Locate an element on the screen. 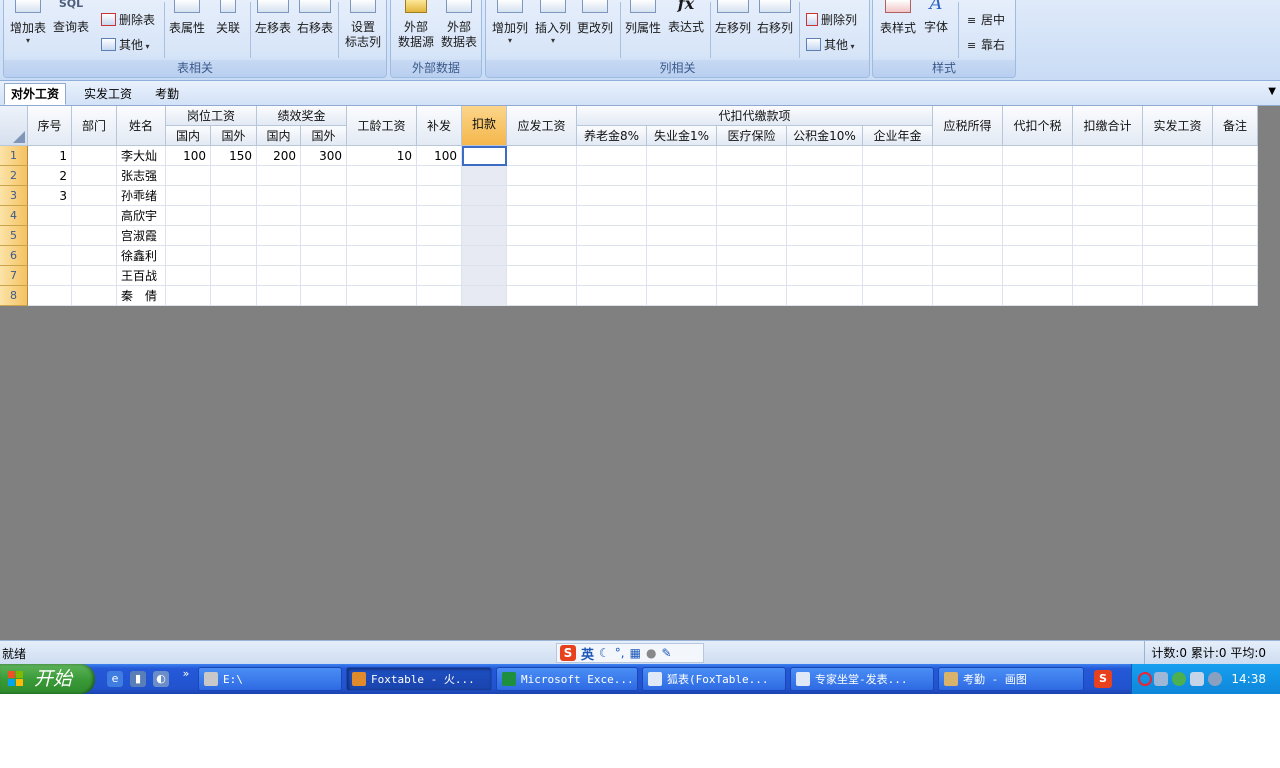  moon-icon: ☾ is located at coordinates (604, 653).